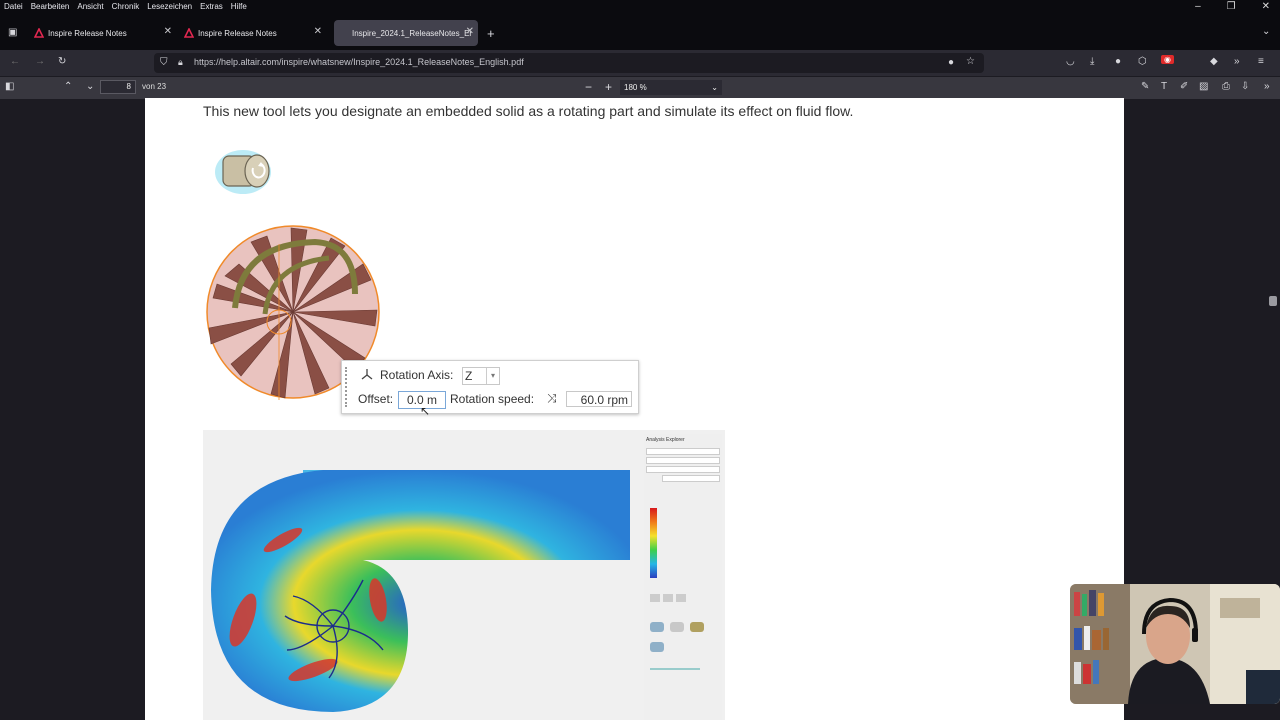  Describe the element at coordinates (653, 543) in the screenshot. I see `color-legend` at that location.